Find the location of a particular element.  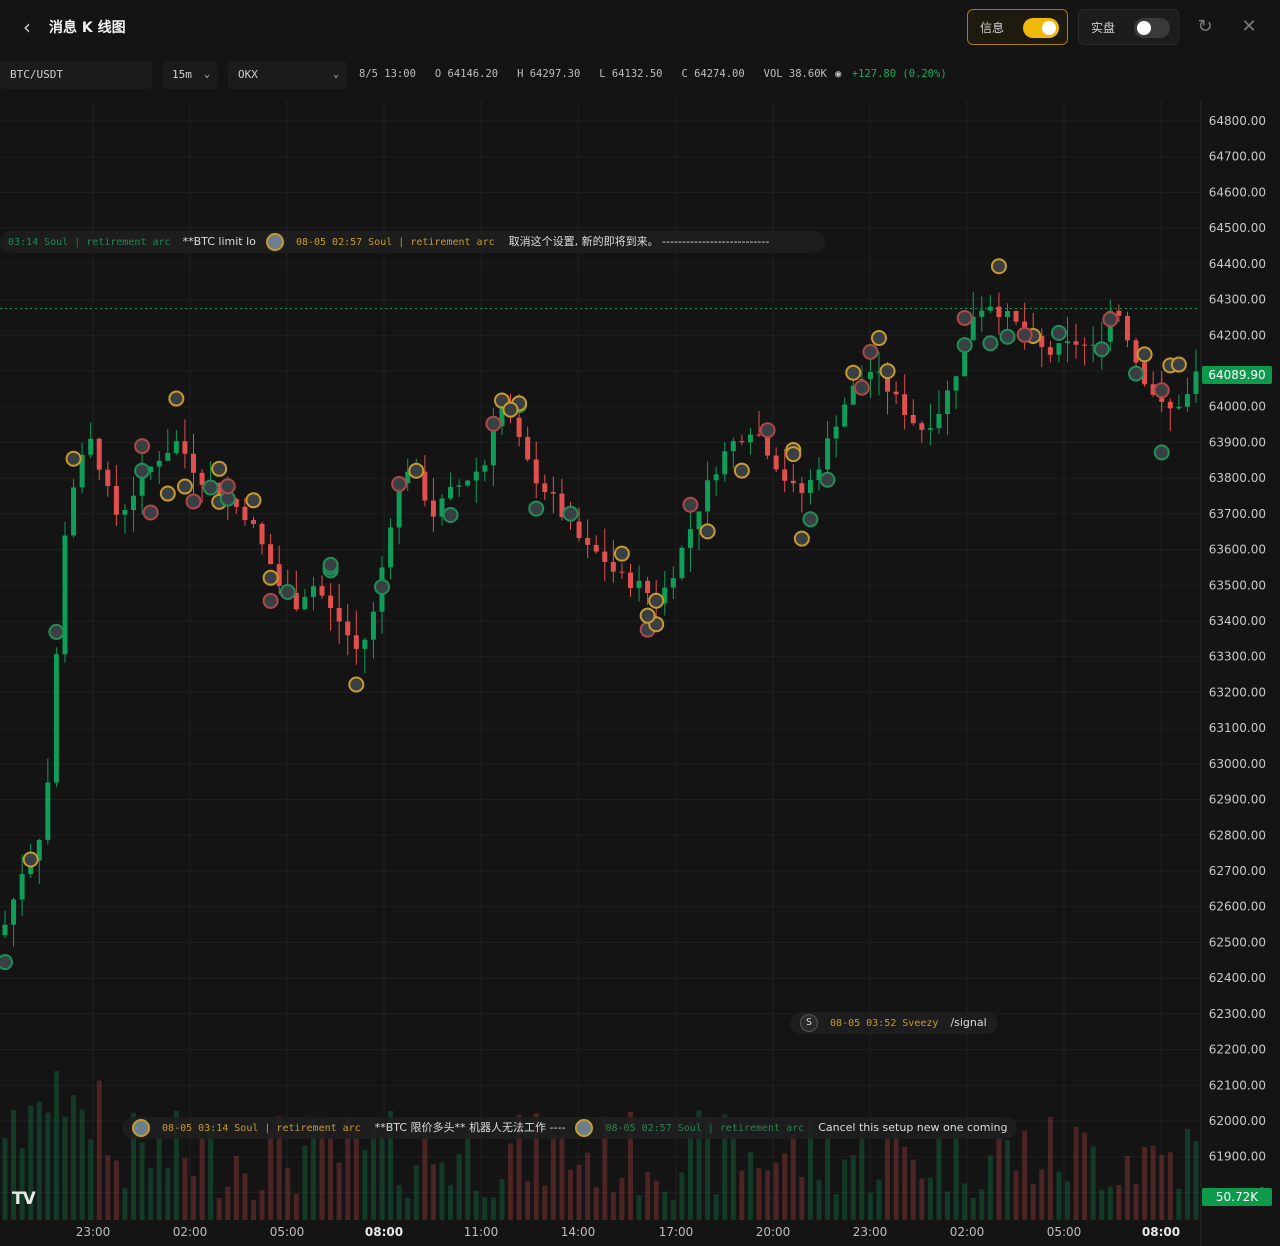

info-switch is located at coordinates (1041, 28).